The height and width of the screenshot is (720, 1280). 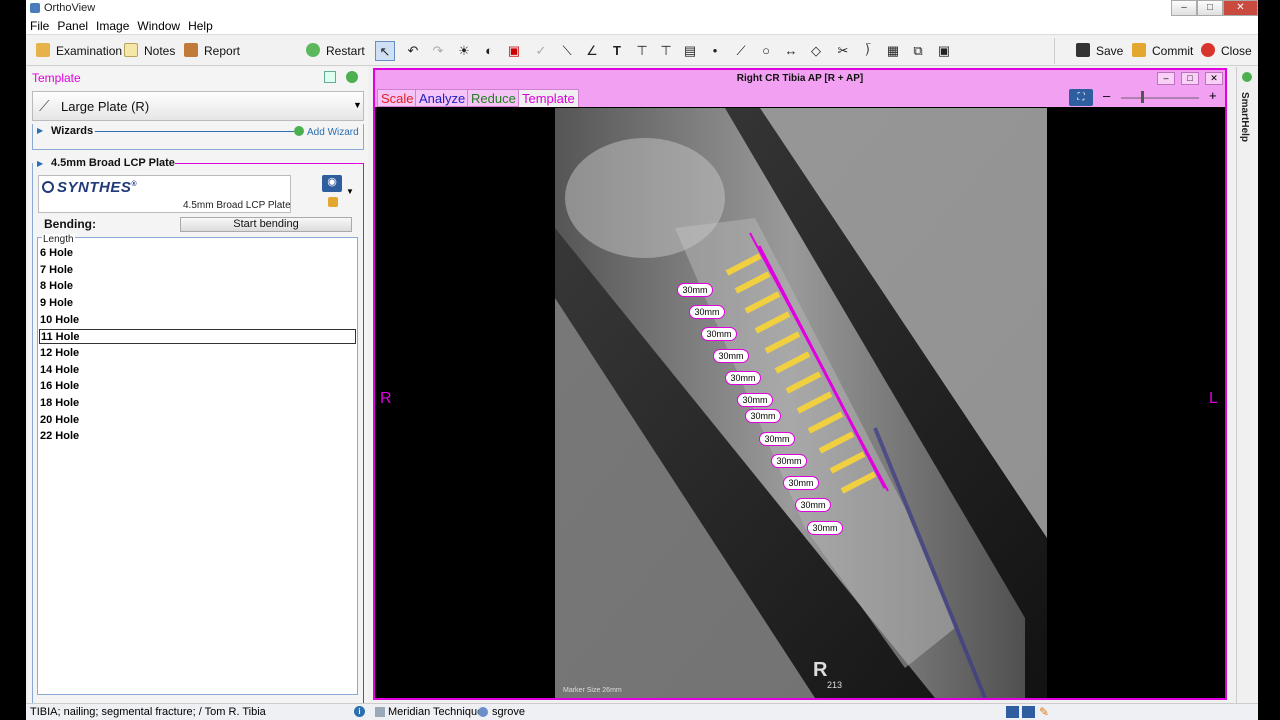 I want to click on expand-wizards-icon: ▶, so click(x=40, y=130).